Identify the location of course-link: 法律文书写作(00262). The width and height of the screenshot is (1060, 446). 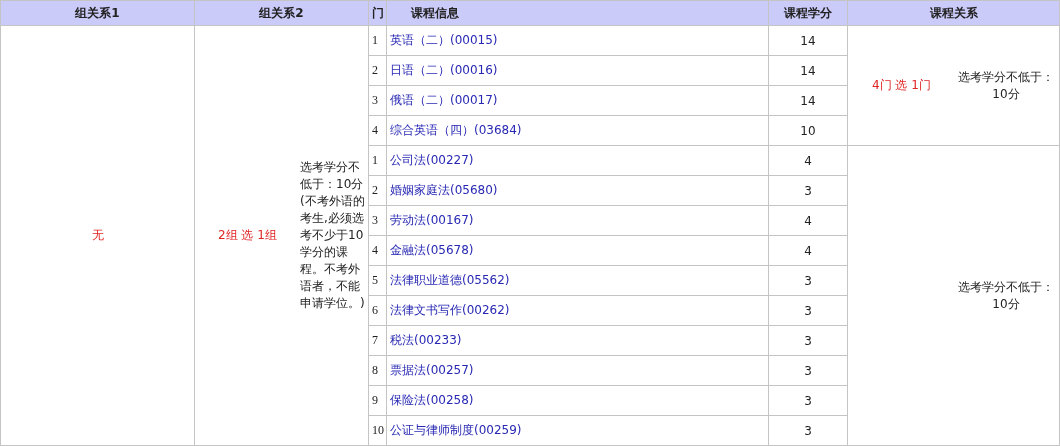
(448, 310).